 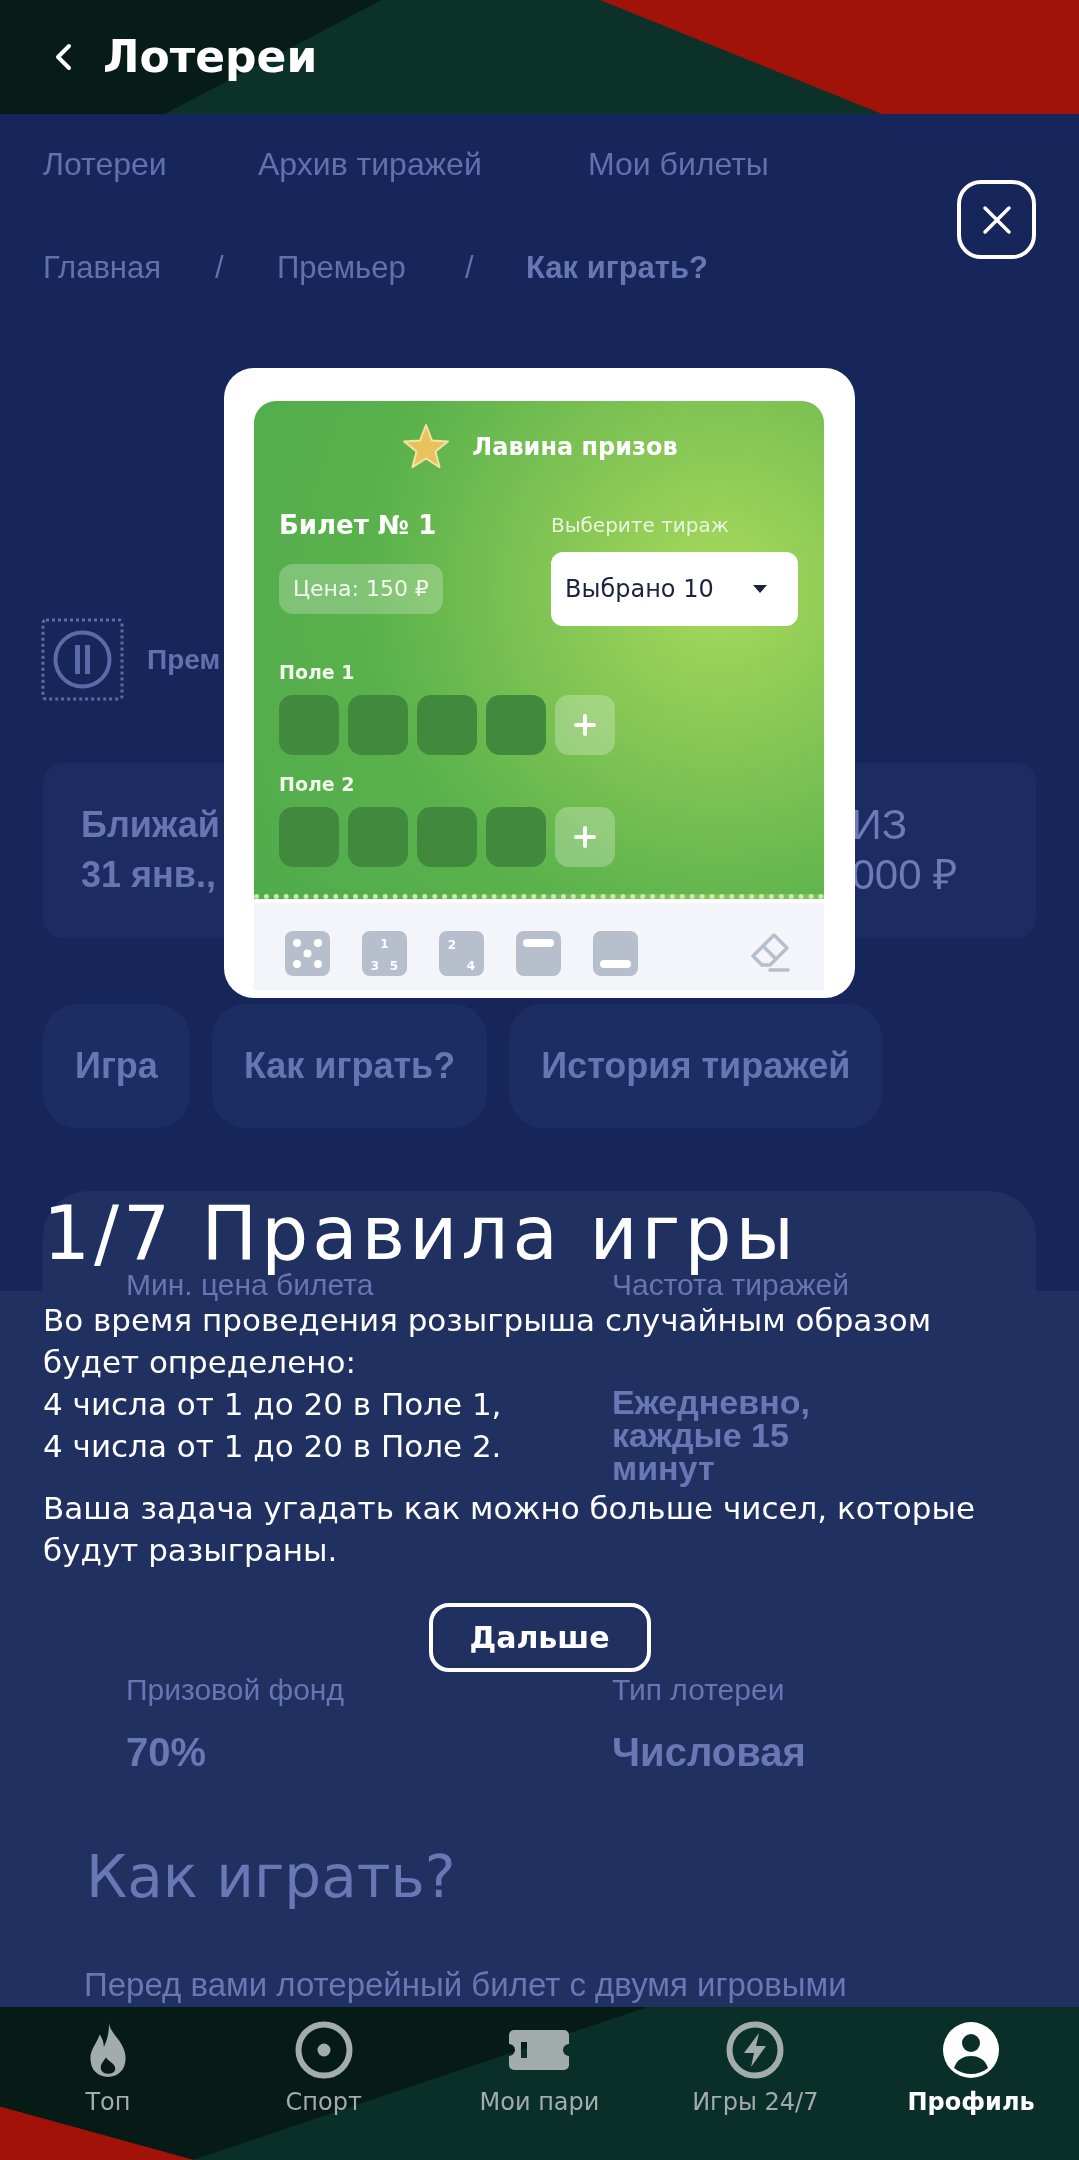 I want to click on page-tab: Как играть?, so click(x=349, y=1066).